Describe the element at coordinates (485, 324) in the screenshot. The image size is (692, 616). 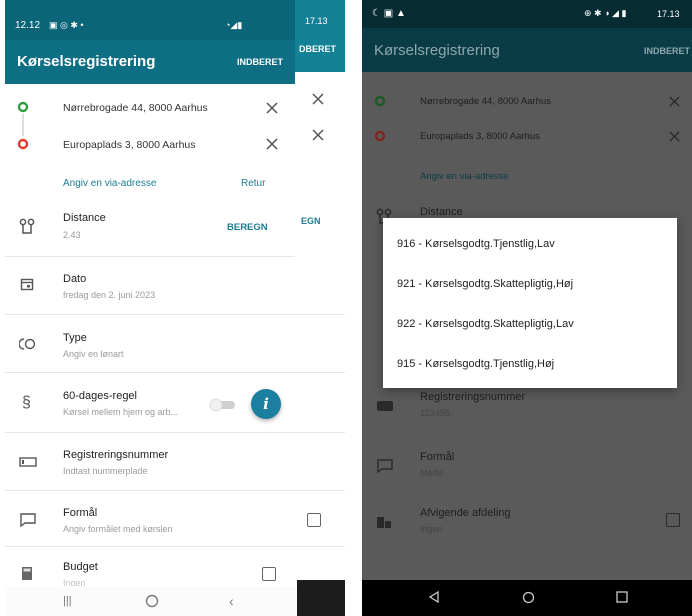
I see `dialog-option: 922 - Kørselsgodtg.Skattepligtig,Lav` at that location.